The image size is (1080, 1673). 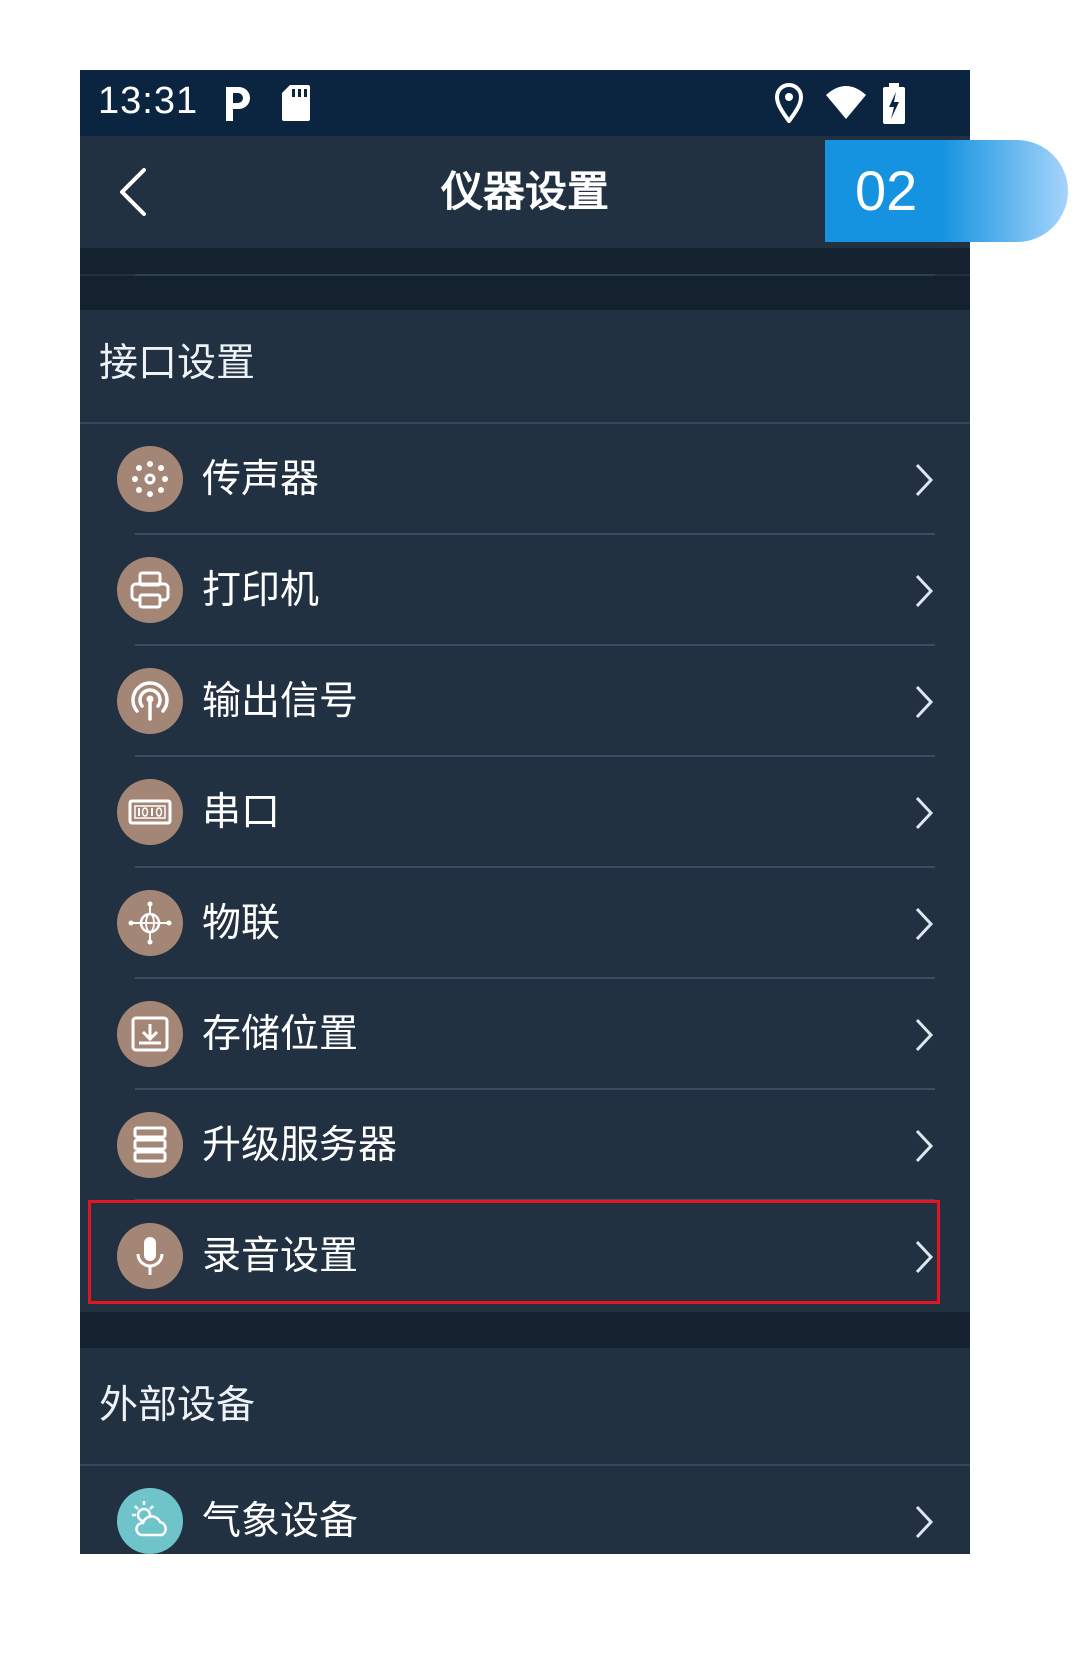 I want to click on location-icon, so click(x=789, y=105).